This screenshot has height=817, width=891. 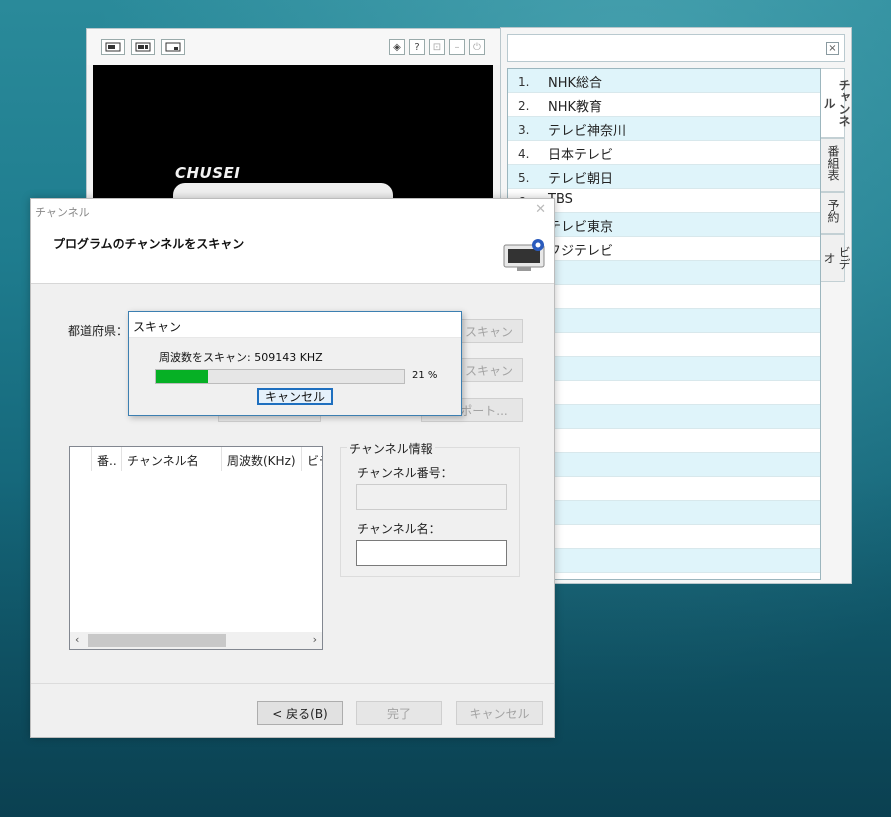 What do you see at coordinates (280, 376) in the screenshot?
I see `scan-progress-bar` at bounding box center [280, 376].